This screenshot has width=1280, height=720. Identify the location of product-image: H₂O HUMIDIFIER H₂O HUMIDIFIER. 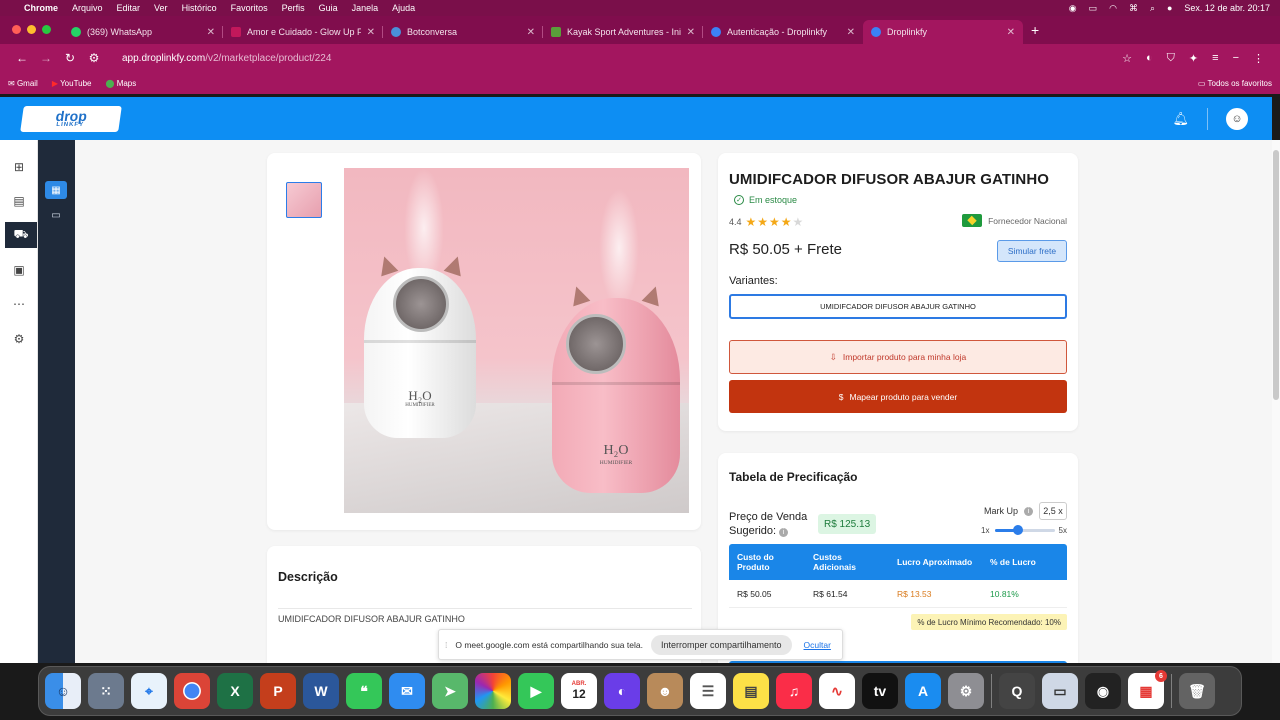
(516, 340).